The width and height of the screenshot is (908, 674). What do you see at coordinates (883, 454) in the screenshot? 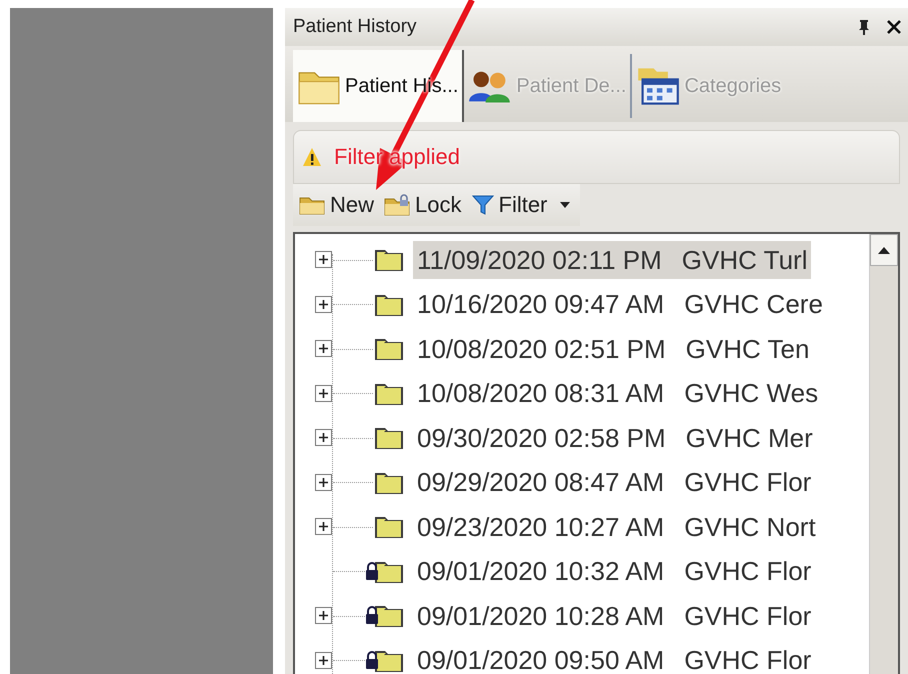
I see `scrollbar` at bounding box center [883, 454].